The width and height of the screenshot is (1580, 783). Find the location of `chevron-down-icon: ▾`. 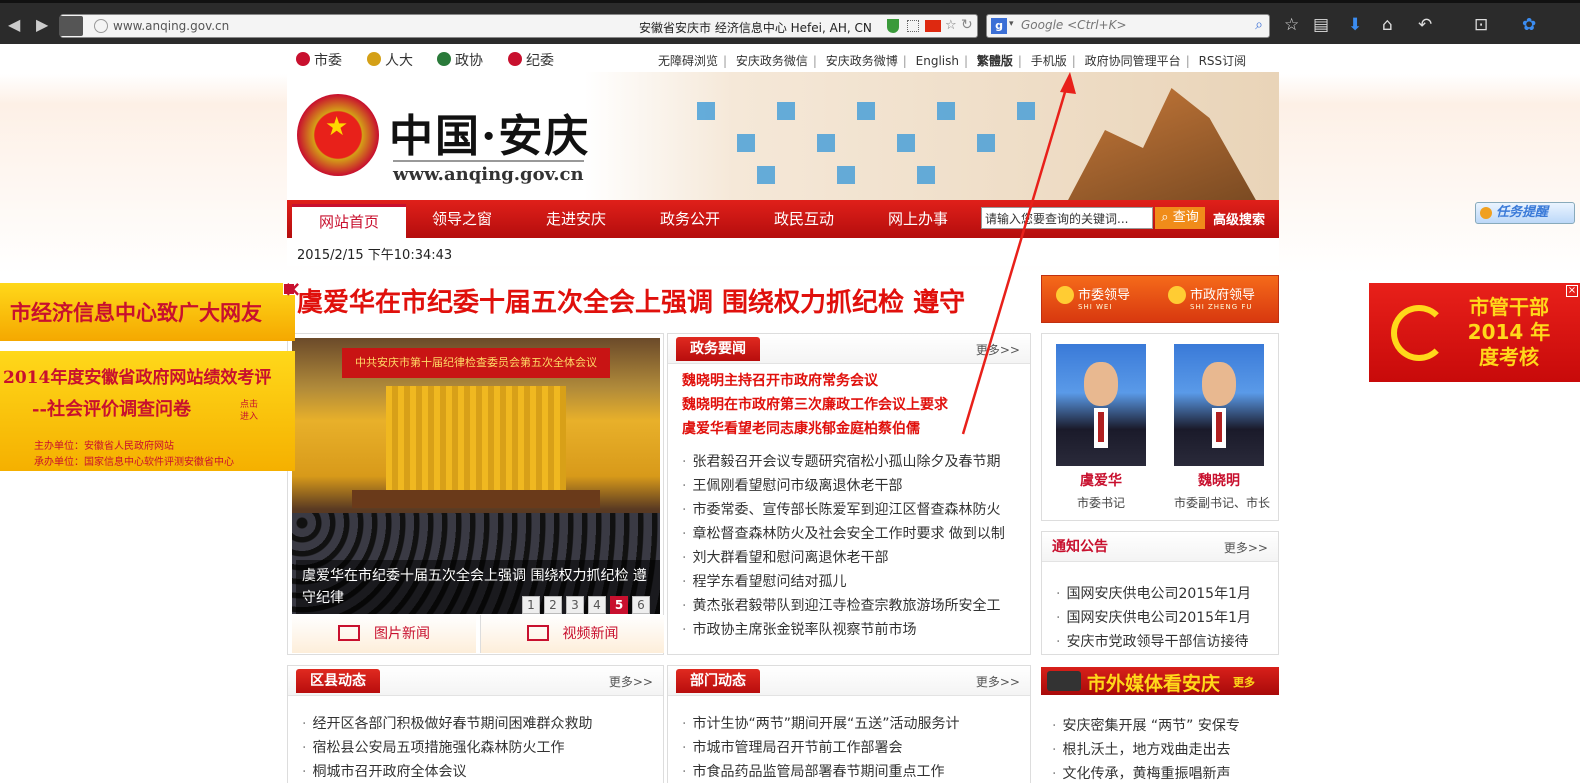

chevron-down-icon: ▾ is located at coordinates (1011, 24).